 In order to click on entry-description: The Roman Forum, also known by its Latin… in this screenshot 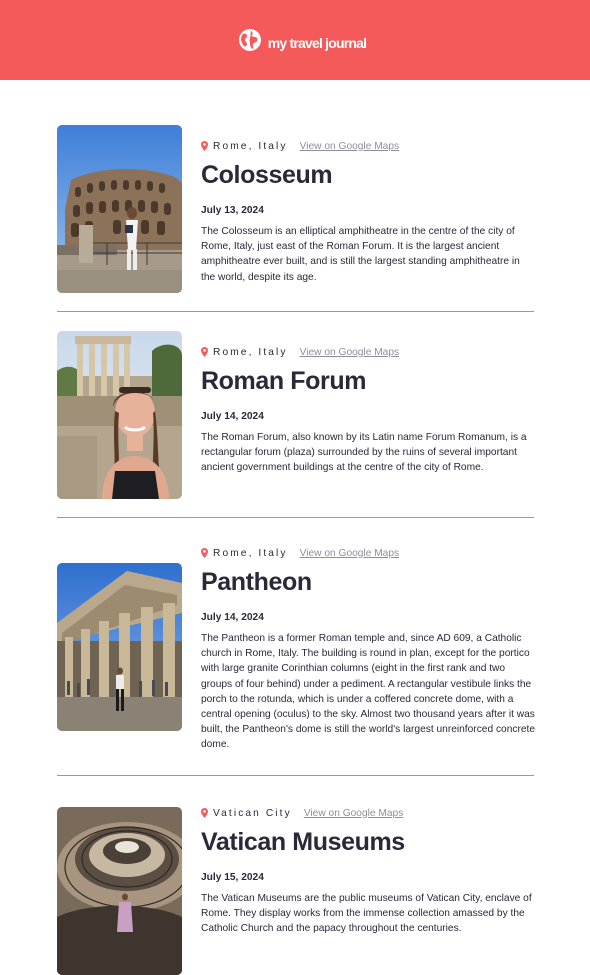, I will do `click(364, 453)`.